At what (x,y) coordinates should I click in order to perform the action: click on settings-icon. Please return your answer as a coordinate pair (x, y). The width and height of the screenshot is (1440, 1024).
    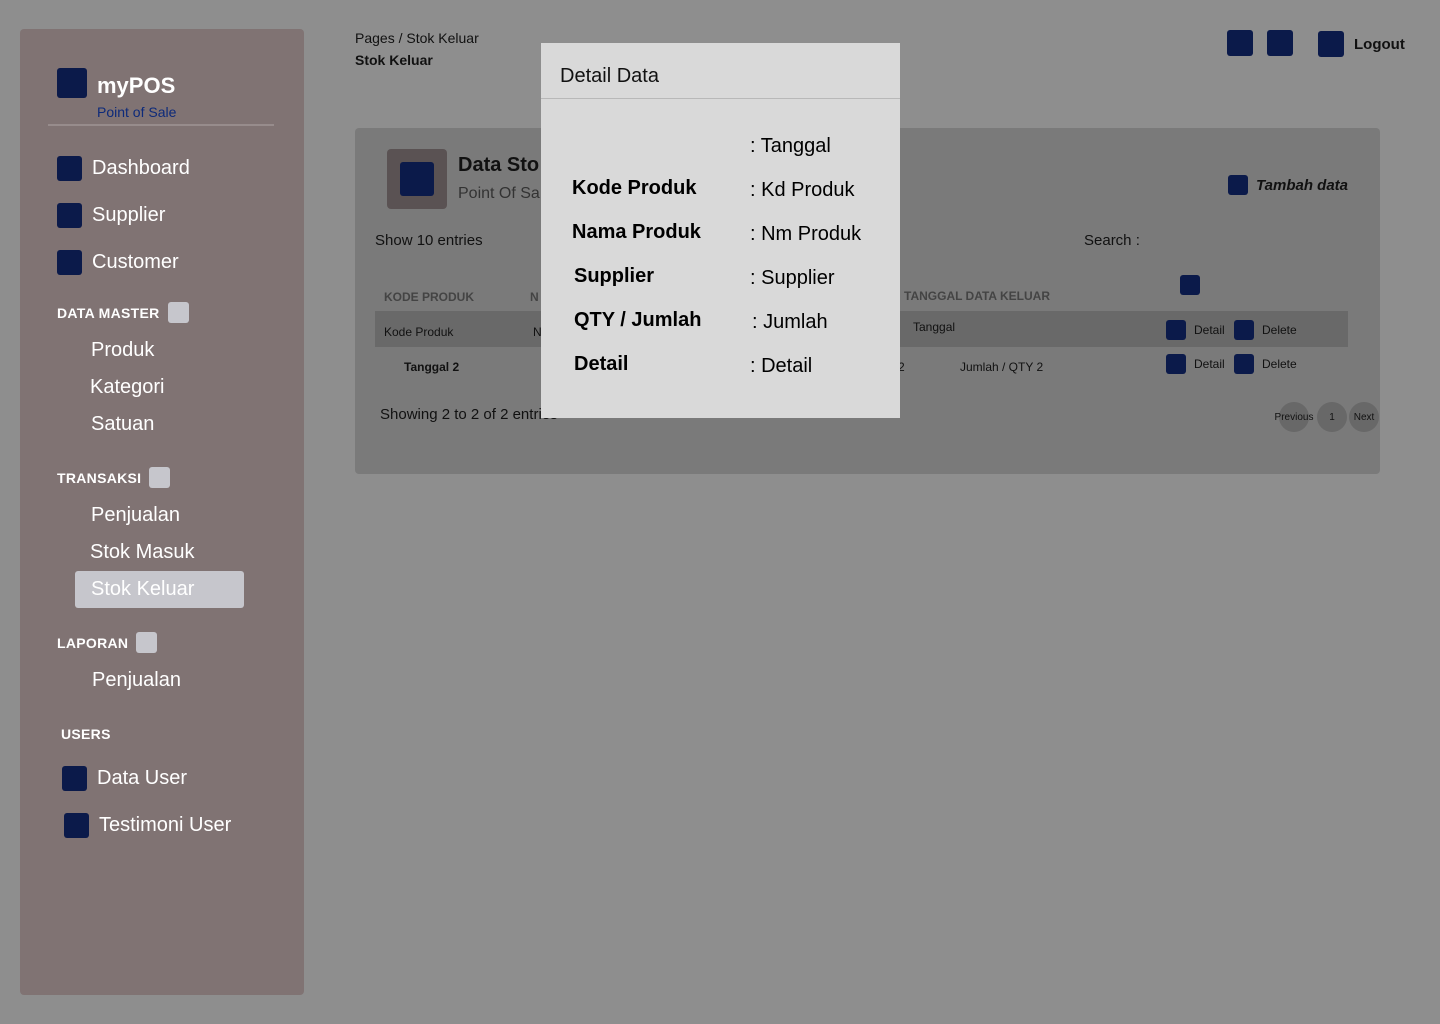
    Looking at the image, I should click on (1240, 43).